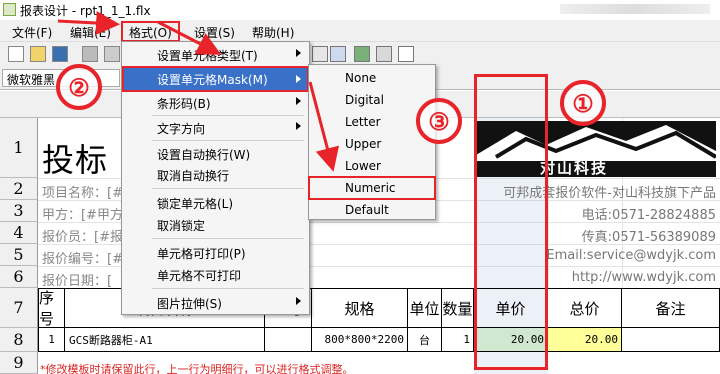 The width and height of the screenshot is (720, 374). I want to click on cell-unit: 台, so click(425, 340).